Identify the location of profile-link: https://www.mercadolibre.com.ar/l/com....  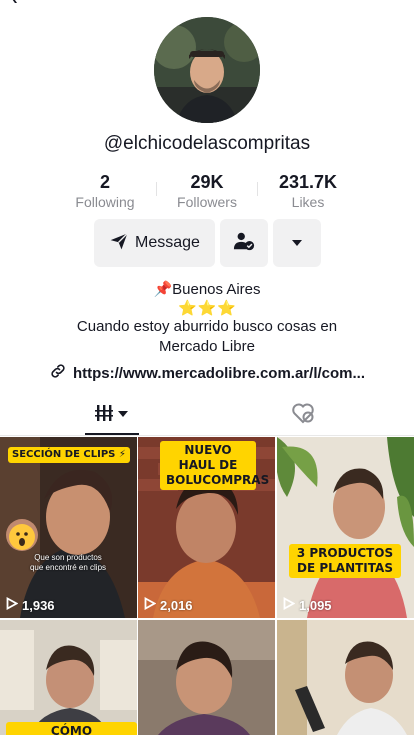
(207, 373).